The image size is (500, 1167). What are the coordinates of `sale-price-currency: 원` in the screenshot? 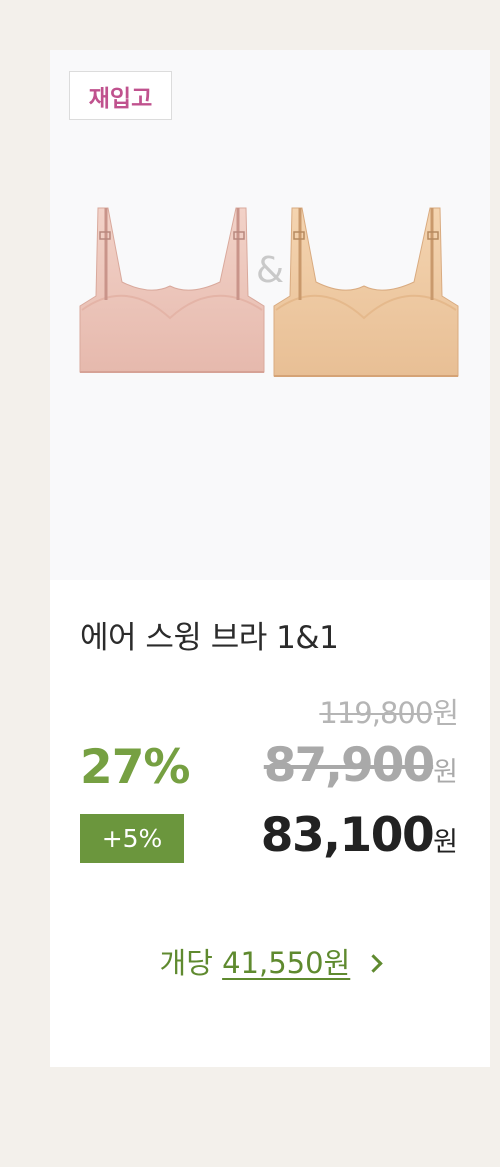 It's located at (445, 772).